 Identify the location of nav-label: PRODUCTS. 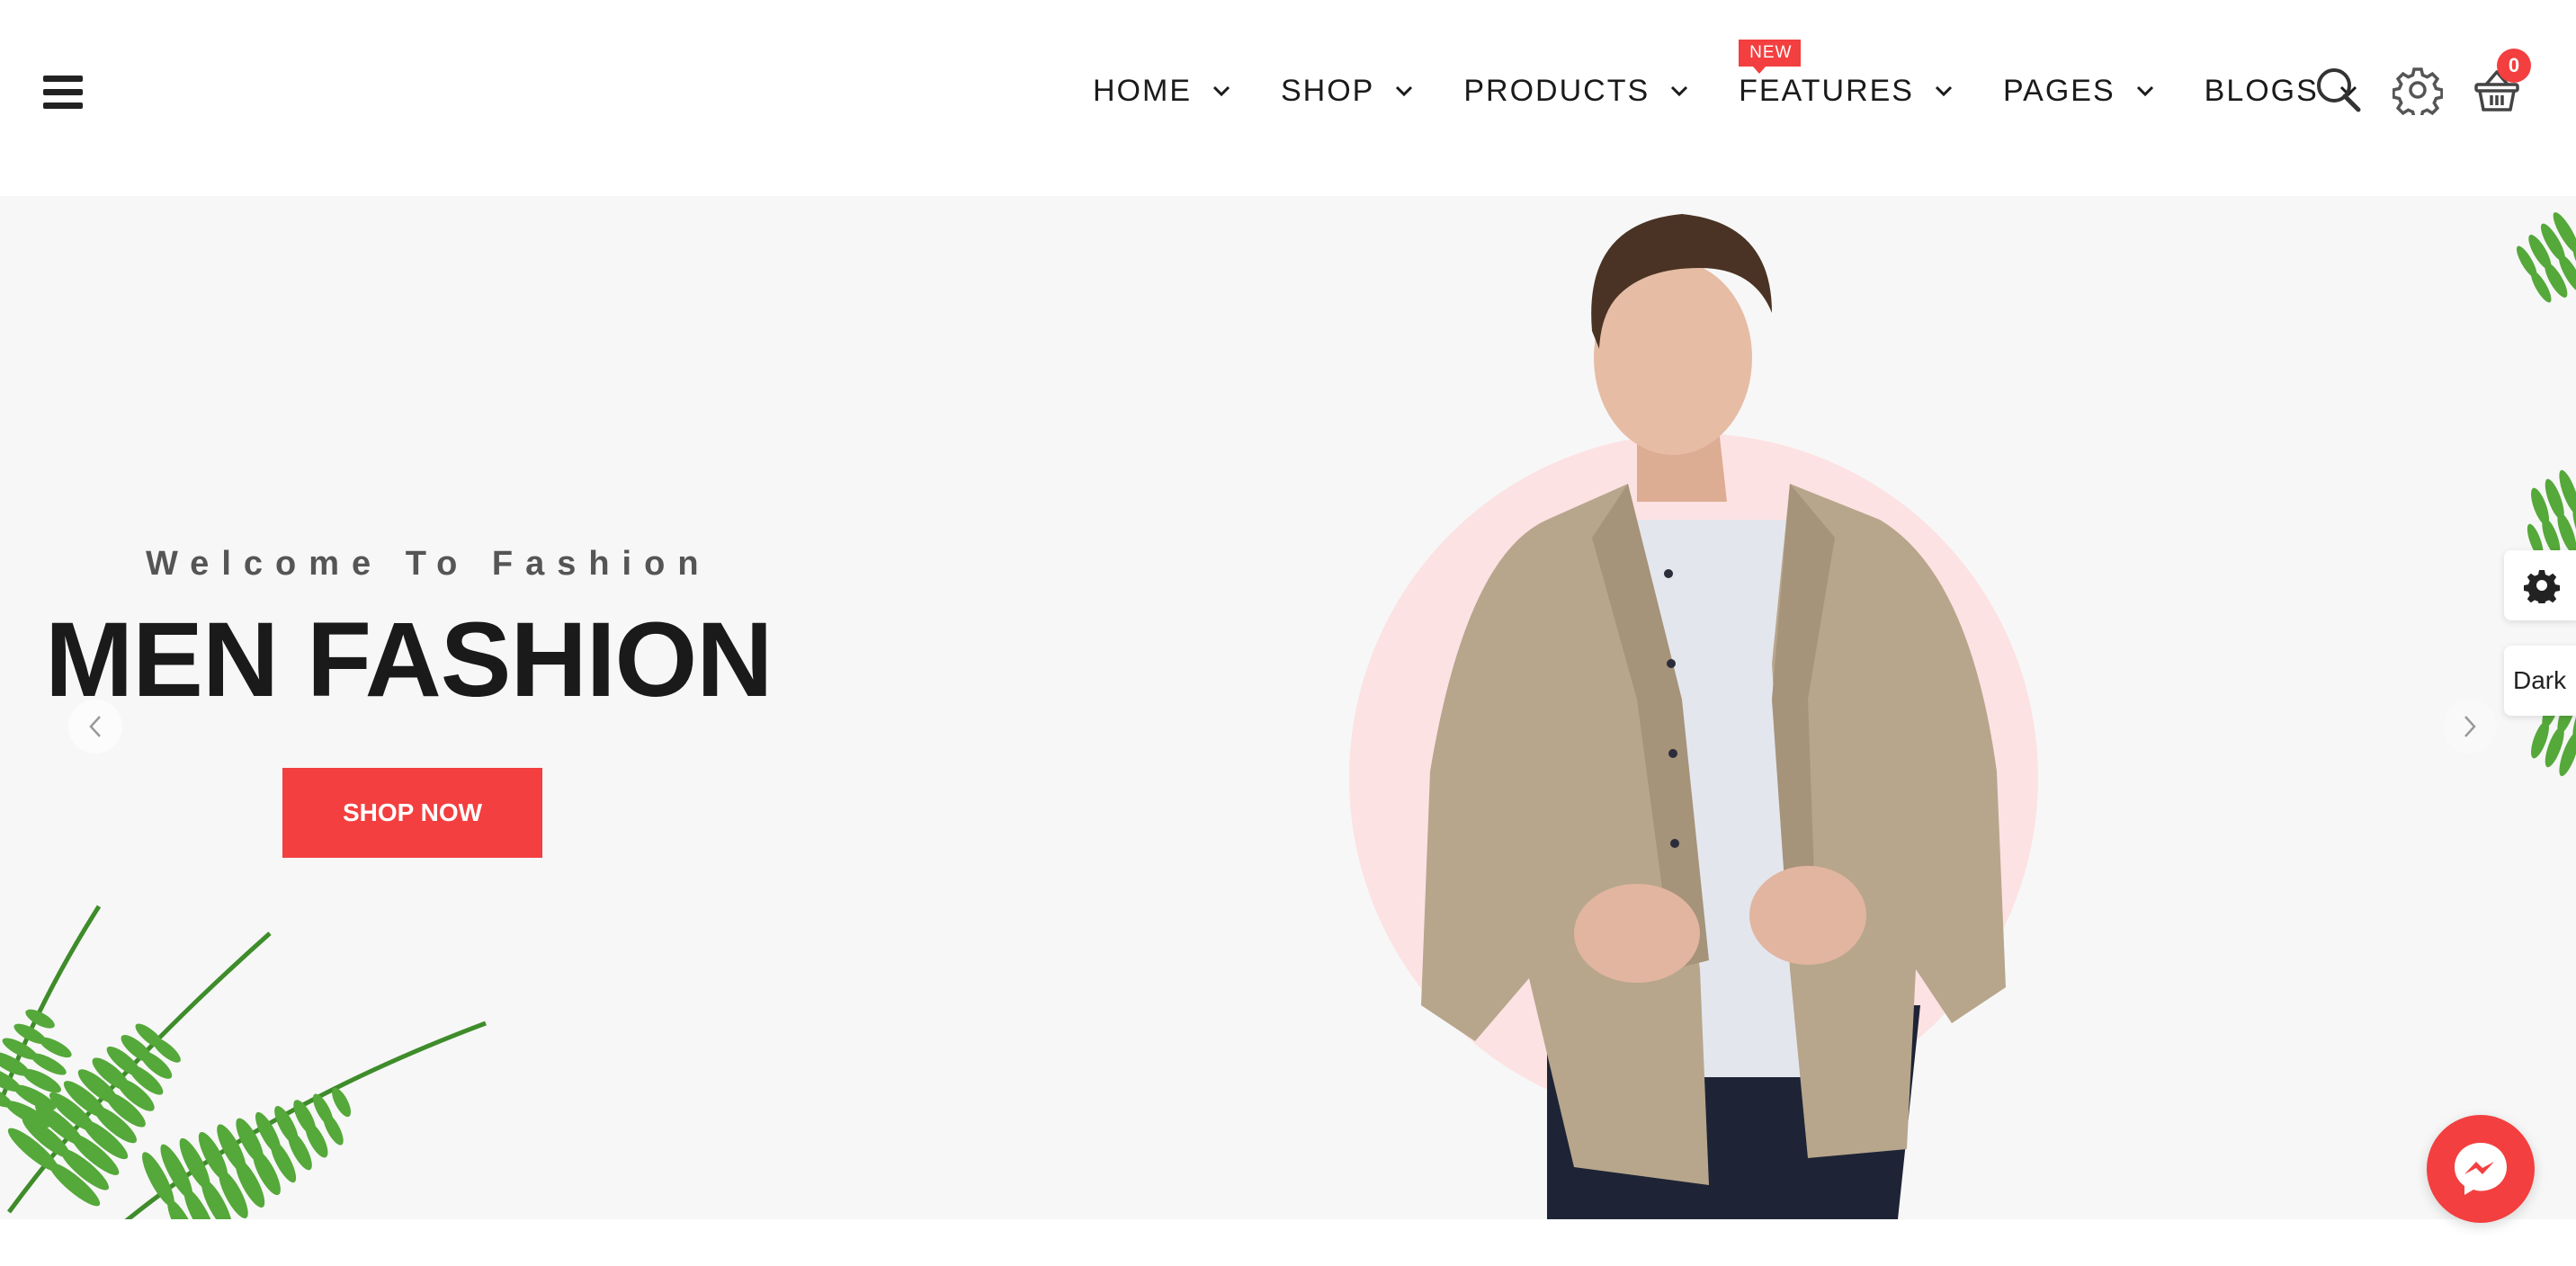
(1556, 90).